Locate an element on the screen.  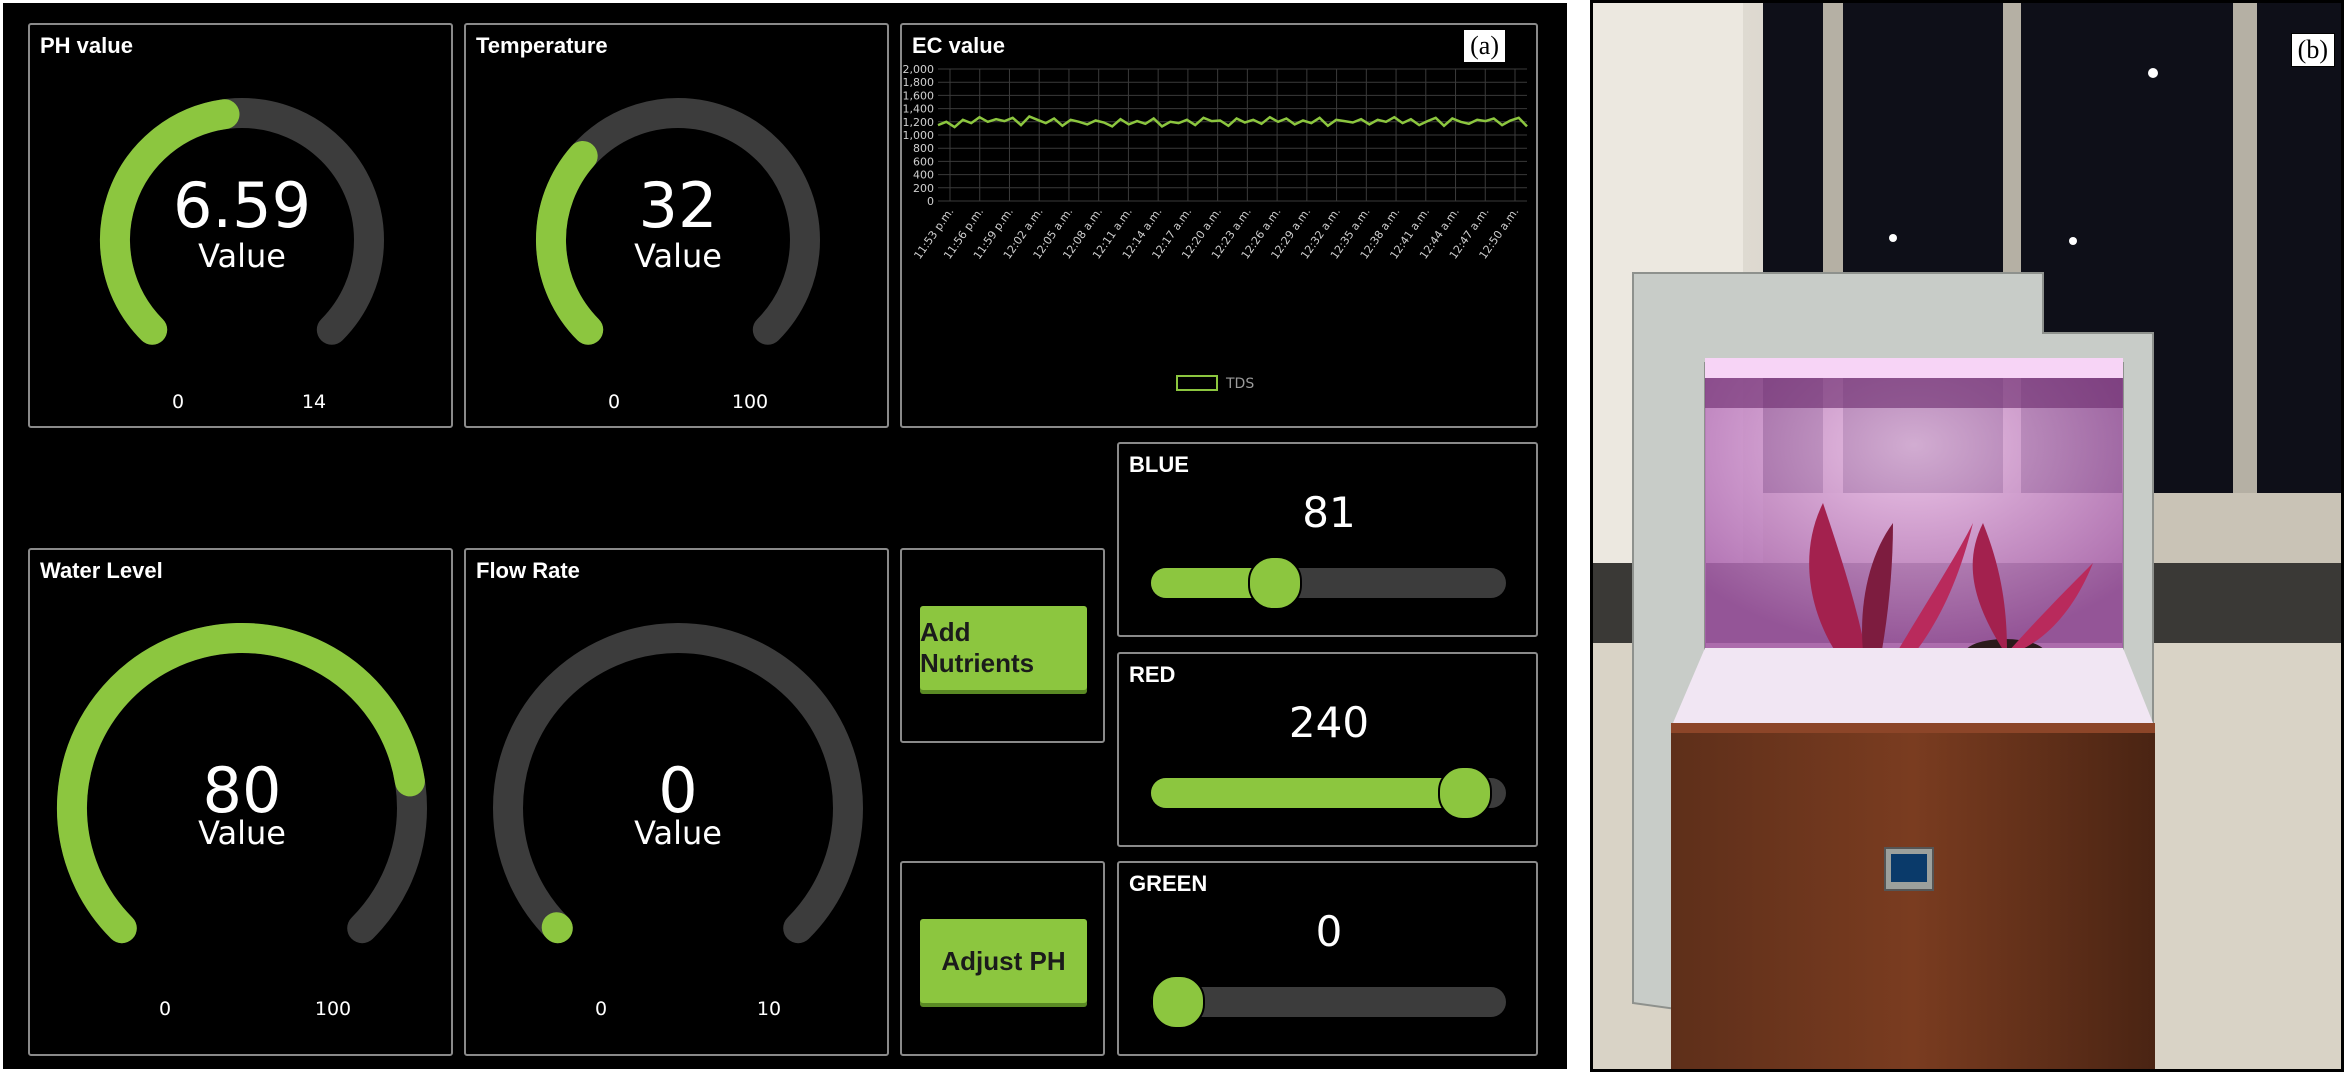
ec-y-tick-label: 0 is located at coordinates (930, 201).